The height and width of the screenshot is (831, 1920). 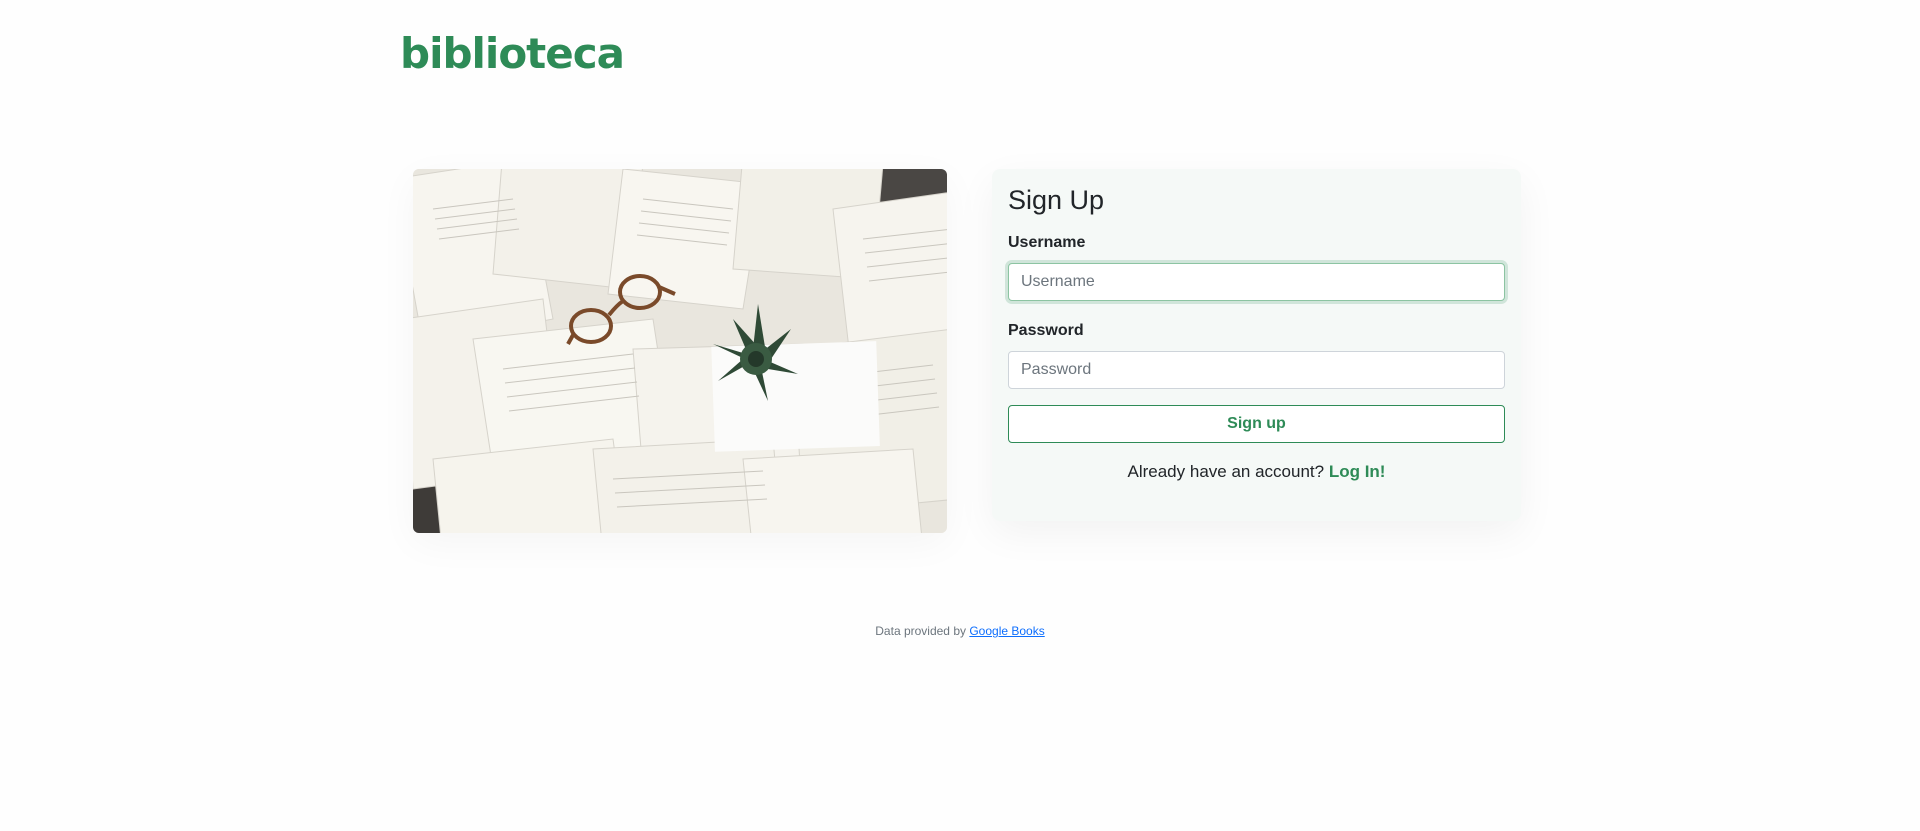 What do you see at coordinates (1256, 424) in the screenshot?
I see `signup-button: Sign up` at bounding box center [1256, 424].